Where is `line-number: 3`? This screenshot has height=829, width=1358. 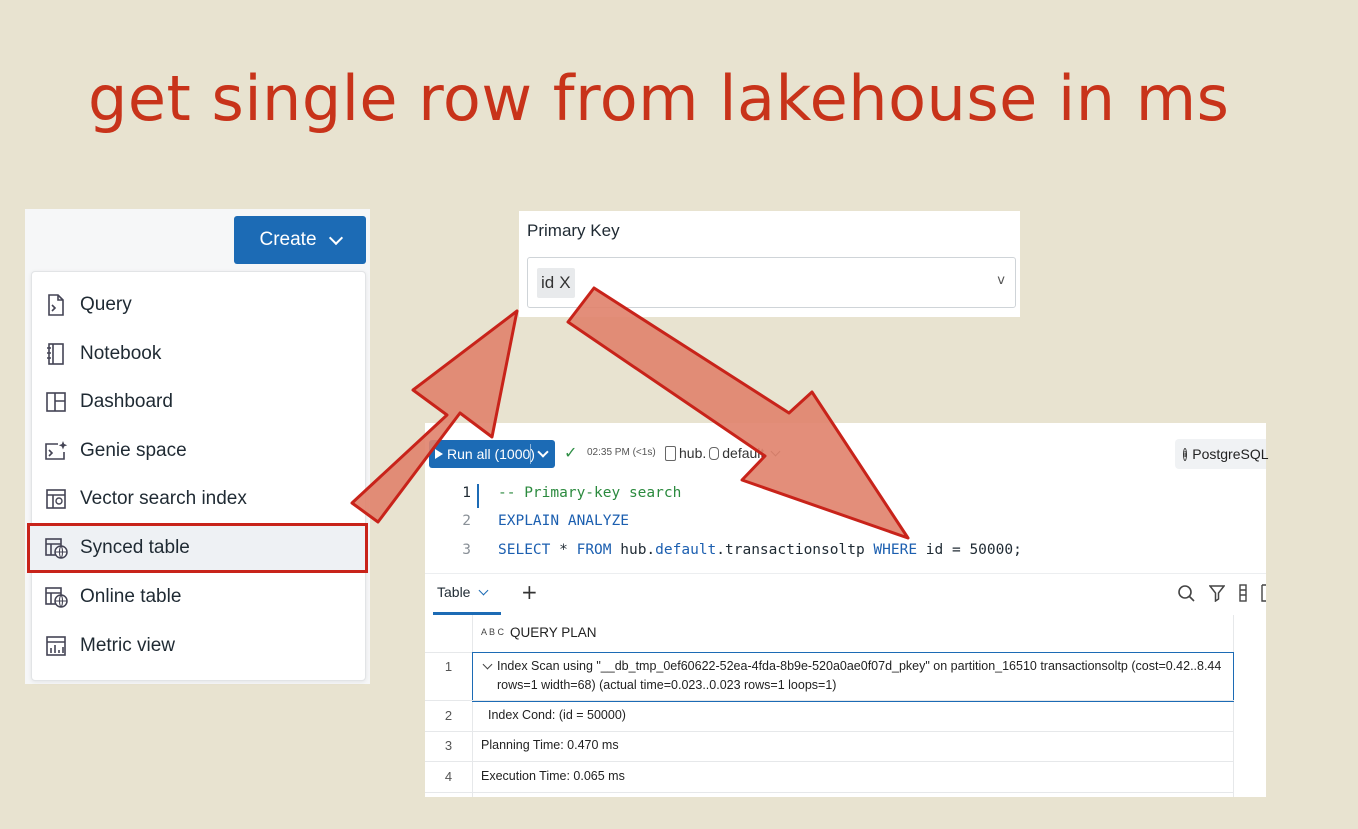
line-number: 3 is located at coordinates (466, 550).